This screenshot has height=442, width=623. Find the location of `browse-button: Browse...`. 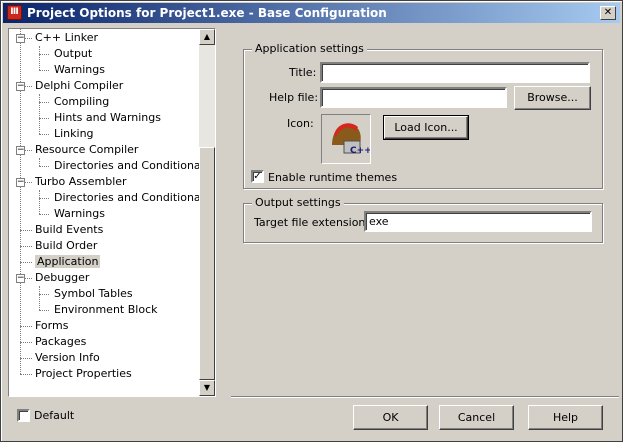

browse-button: Browse... is located at coordinates (552, 98).